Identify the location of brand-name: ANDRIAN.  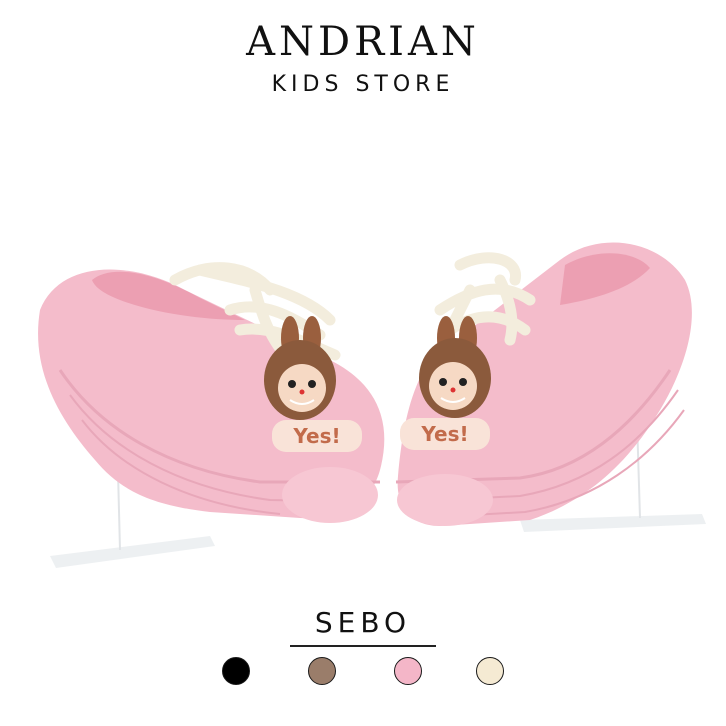
(363, 42).